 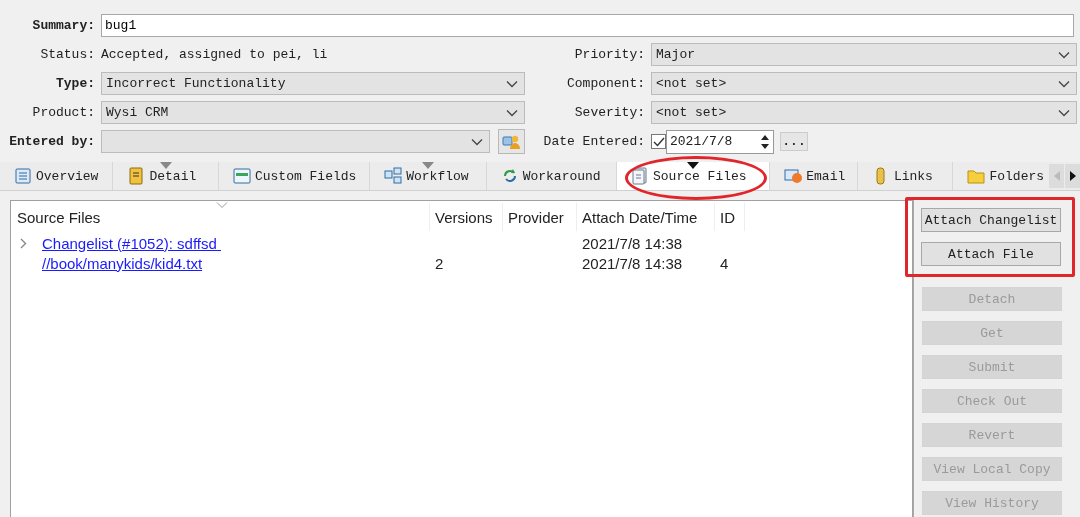 What do you see at coordinates (606, 83) in the screenshot?
I see `field-label: Component:` at bounding box center [606, 83].